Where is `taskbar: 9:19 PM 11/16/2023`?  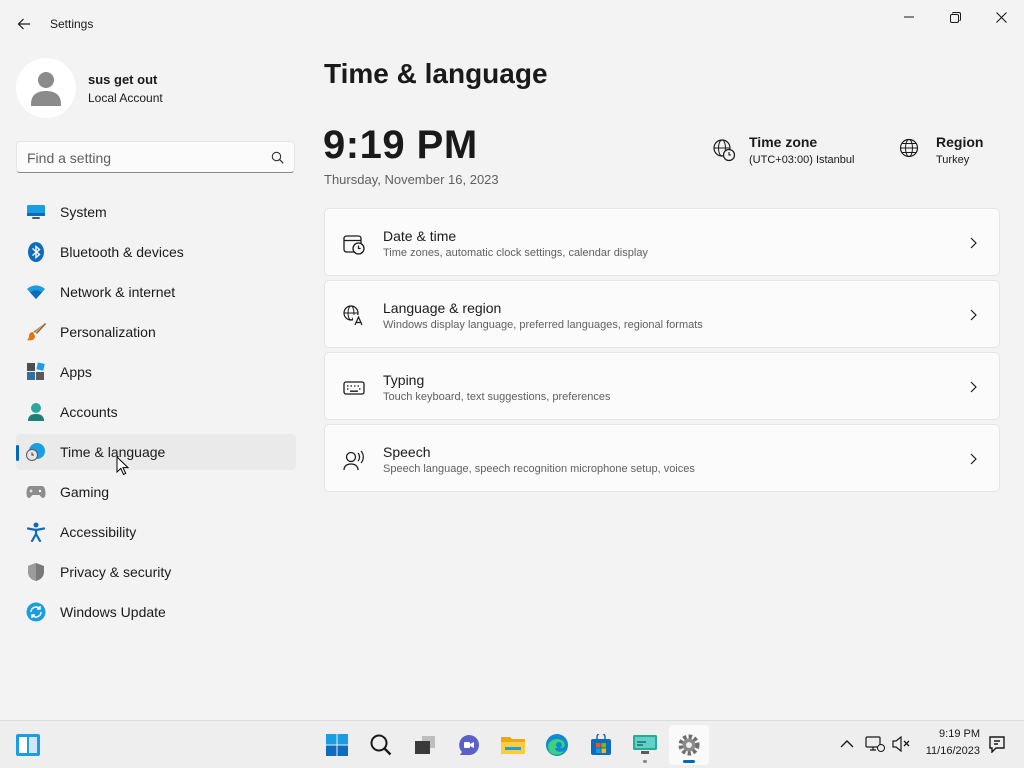
taskbar: 9:19 PM 11/16/2023 is located at coordinates (512, 744).